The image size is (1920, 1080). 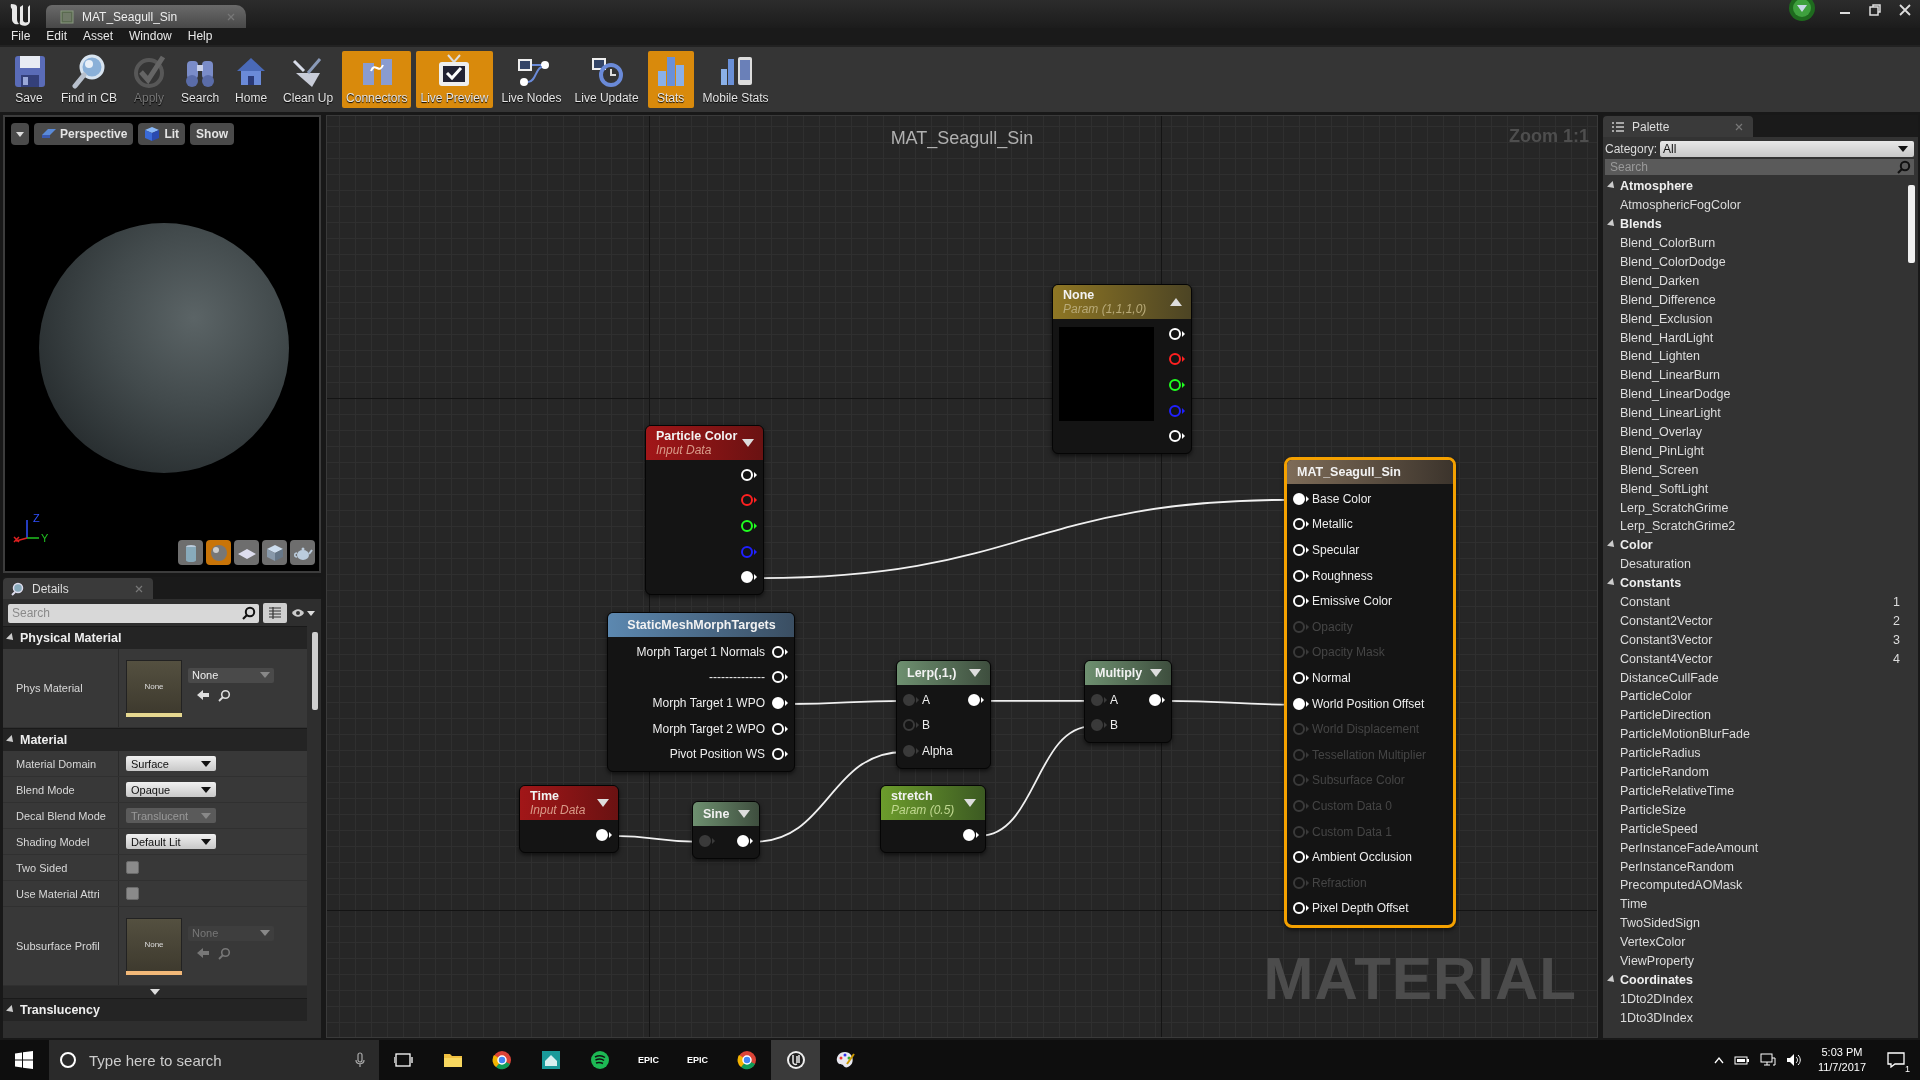 I want to click on graph-node: stretch Param (0.5), so click(x=933, y=819).